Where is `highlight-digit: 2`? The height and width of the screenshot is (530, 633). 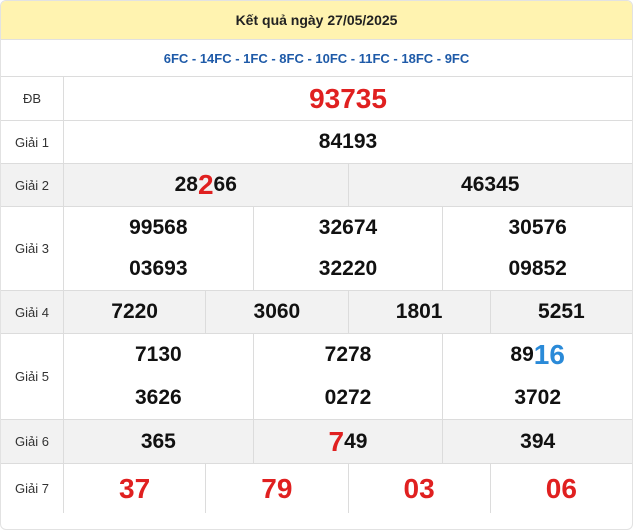
highlight-digit: 2 is located at coordinates (205, 184).